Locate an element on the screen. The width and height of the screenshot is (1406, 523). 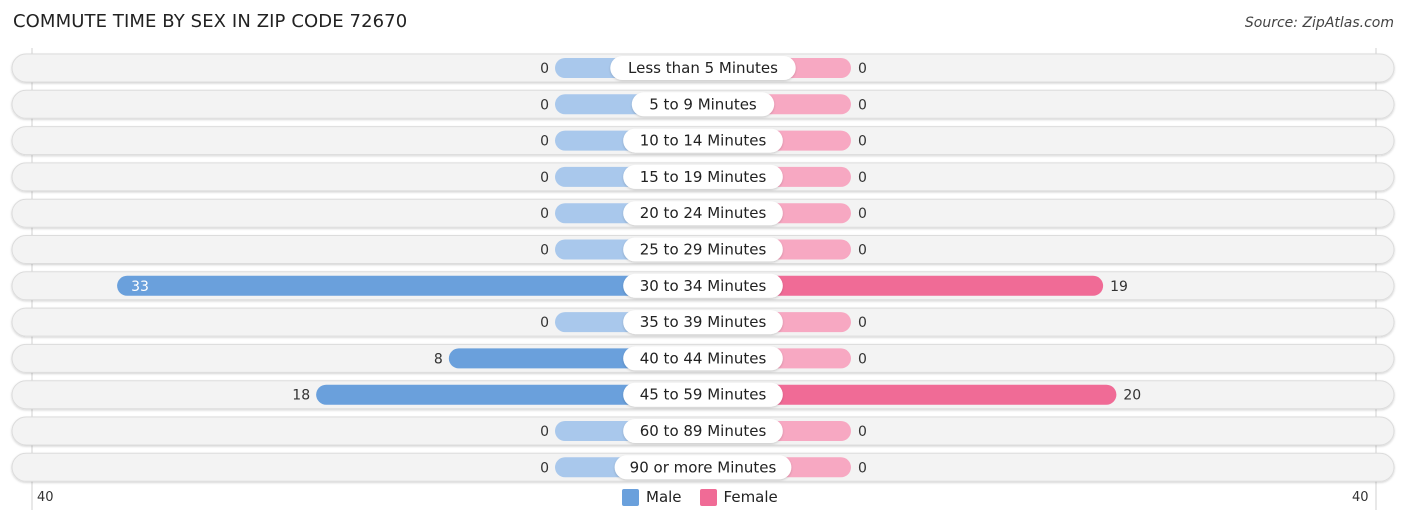
table-row: 0 0 35 to 39 Minutes is located at coordinates (703, 322).